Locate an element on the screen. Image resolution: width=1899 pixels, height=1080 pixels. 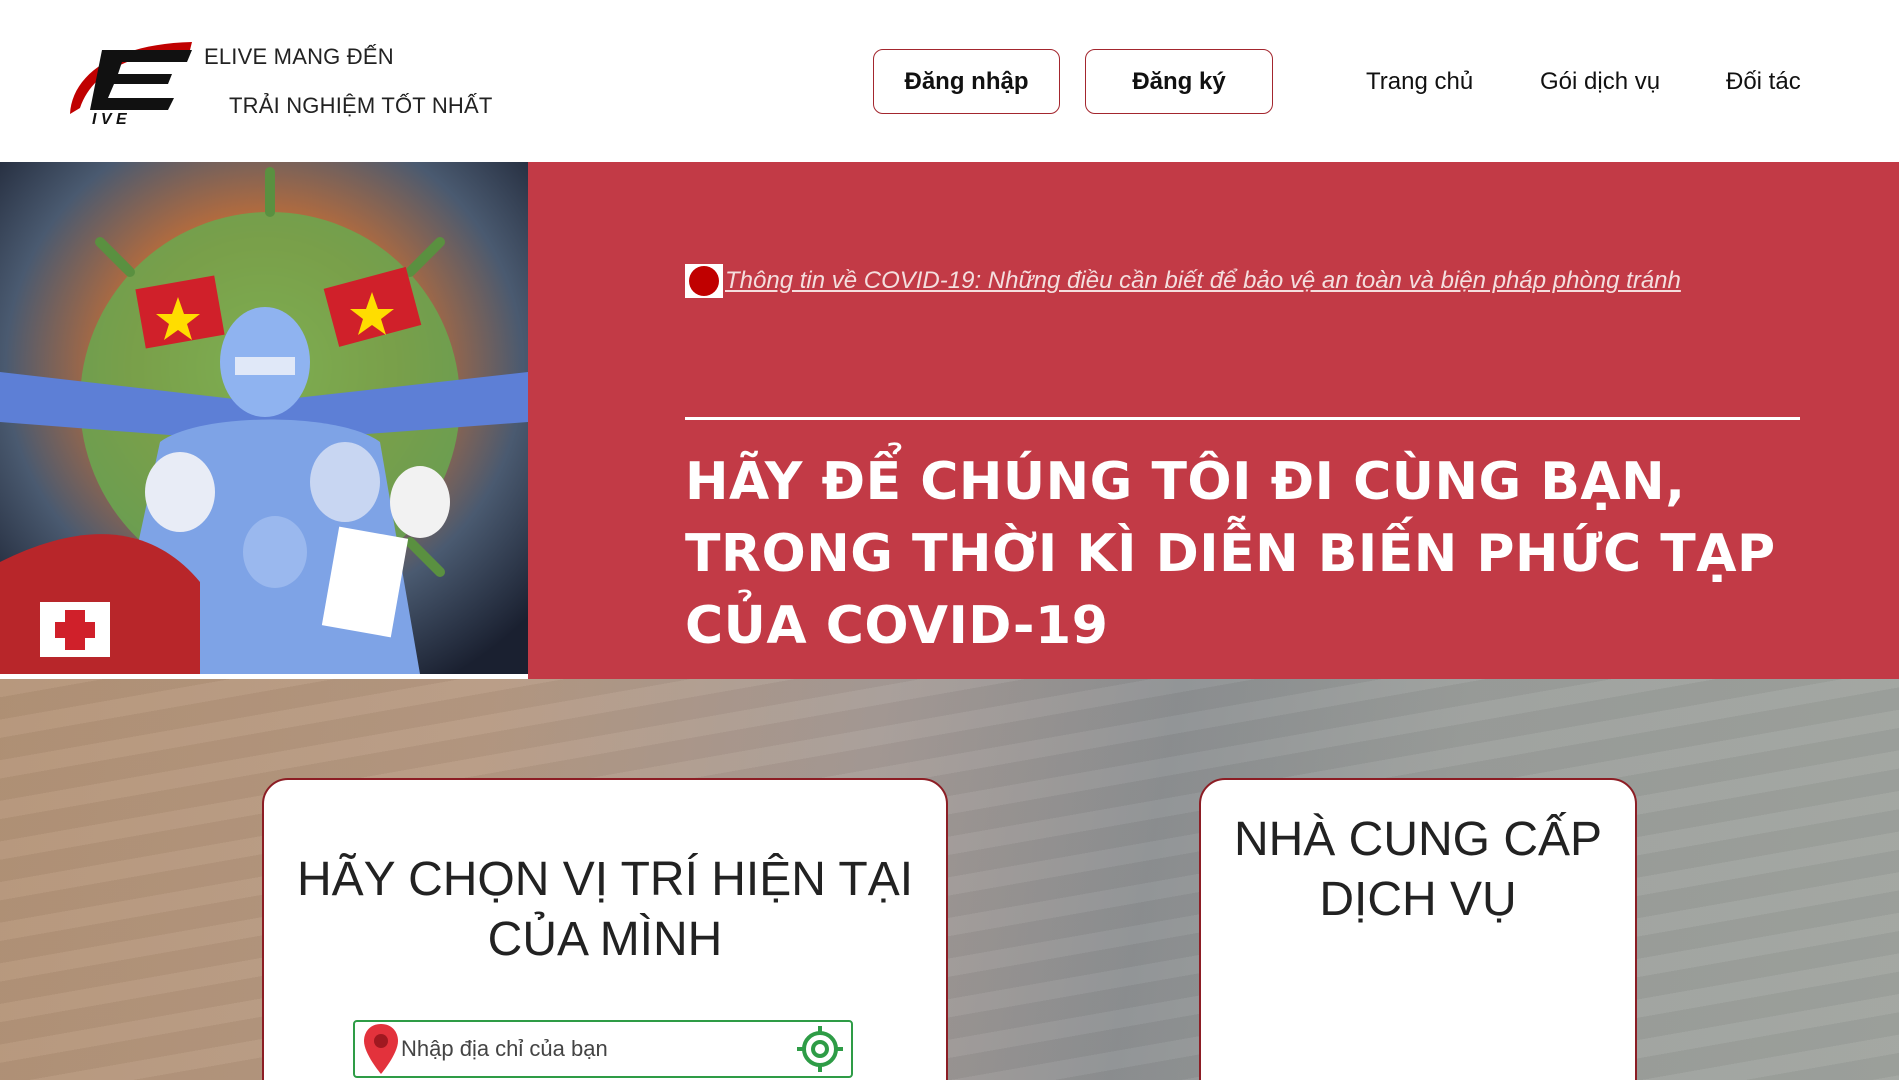
register-button: Đăng ký is located at coordinates (1179, 81).